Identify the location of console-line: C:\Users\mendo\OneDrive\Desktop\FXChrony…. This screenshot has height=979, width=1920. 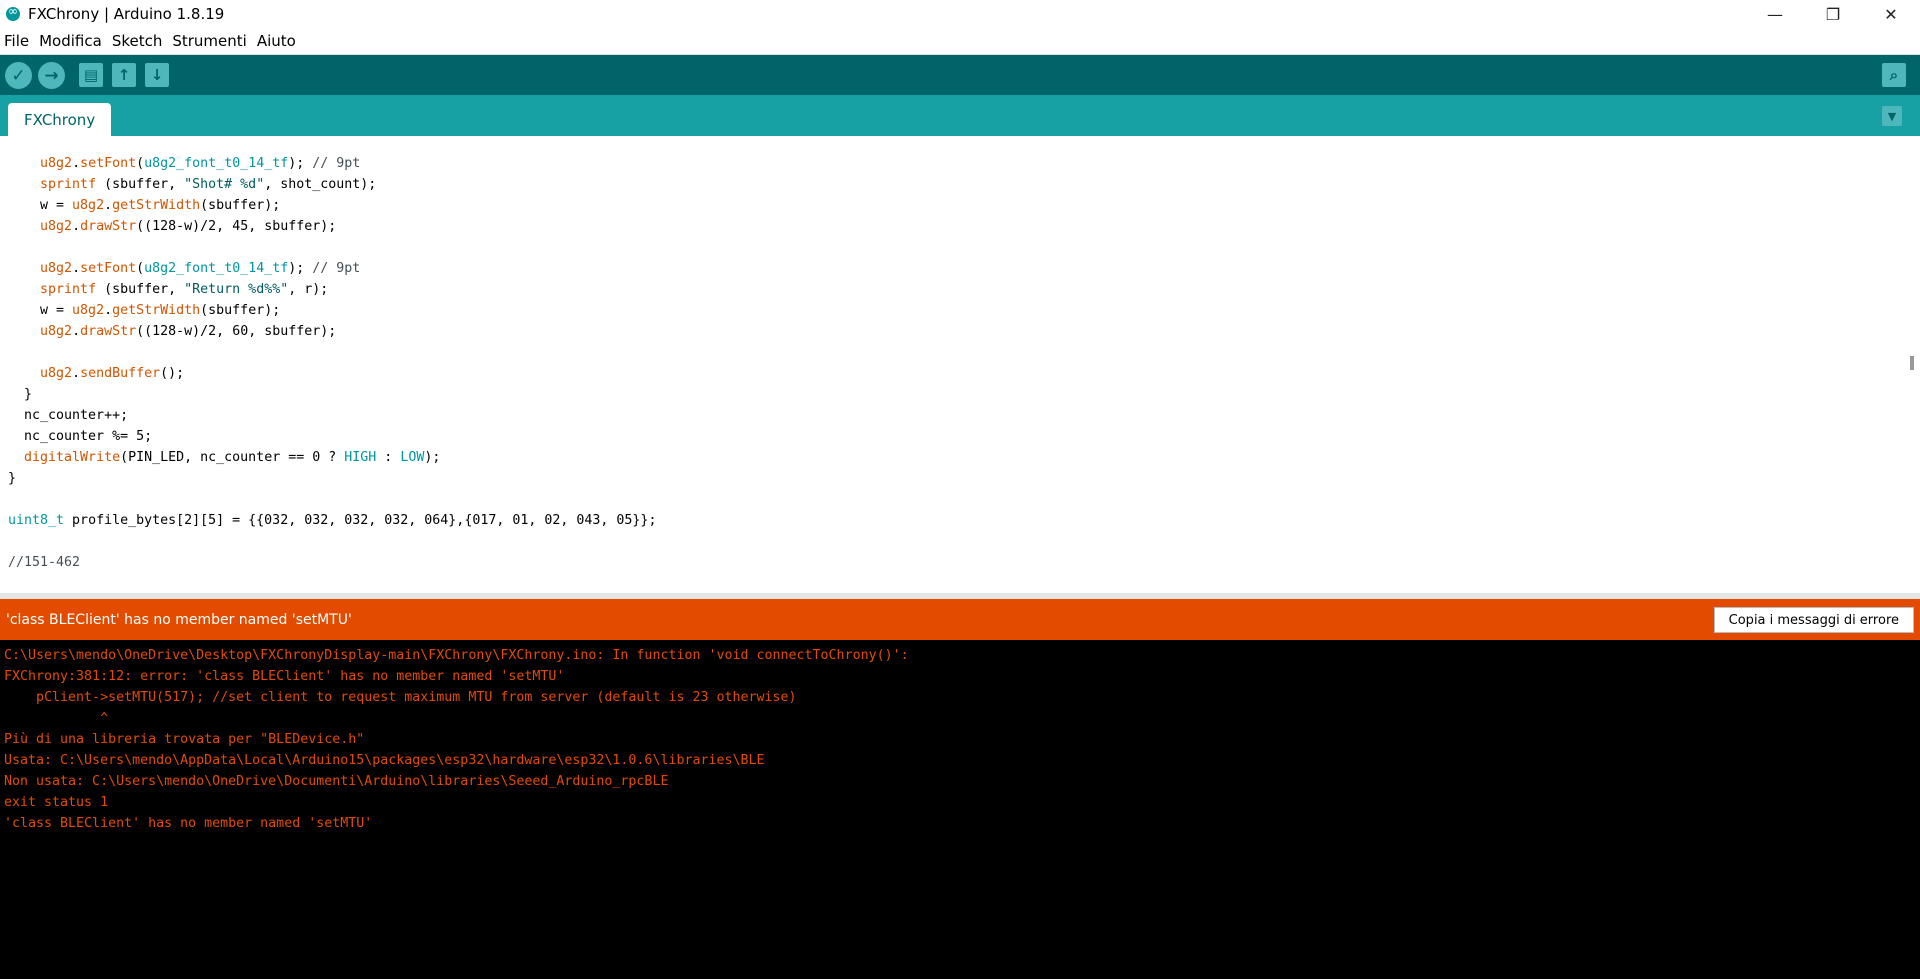
(456, 655).